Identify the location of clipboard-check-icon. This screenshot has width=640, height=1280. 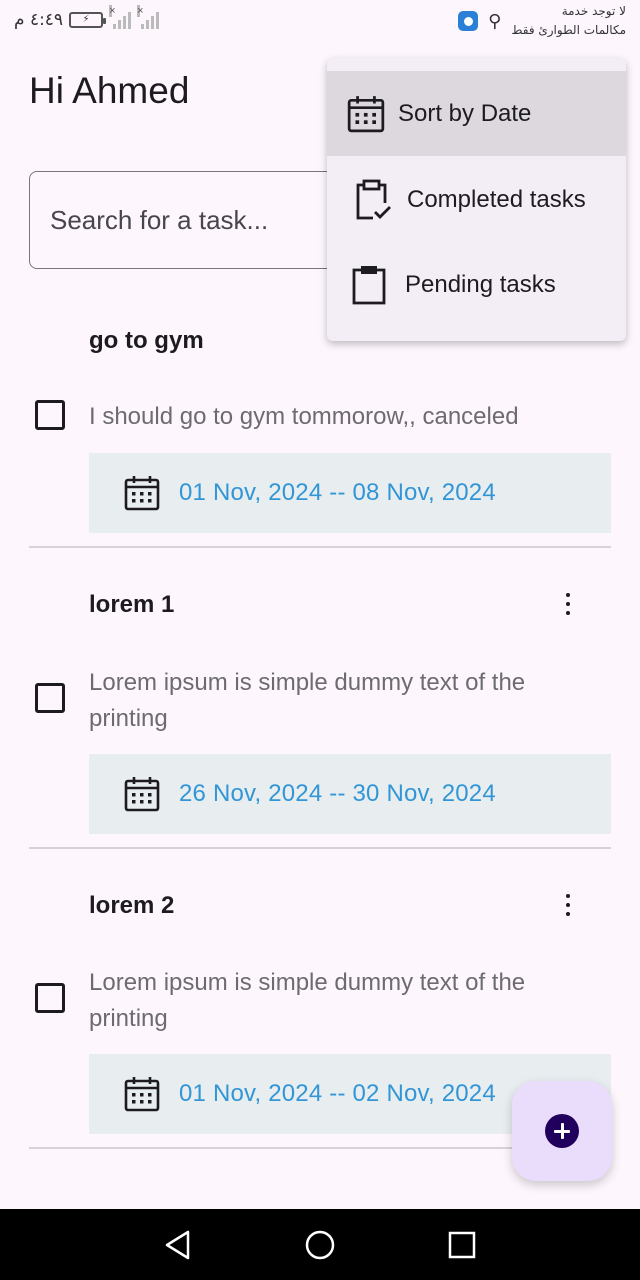
(373, 199).